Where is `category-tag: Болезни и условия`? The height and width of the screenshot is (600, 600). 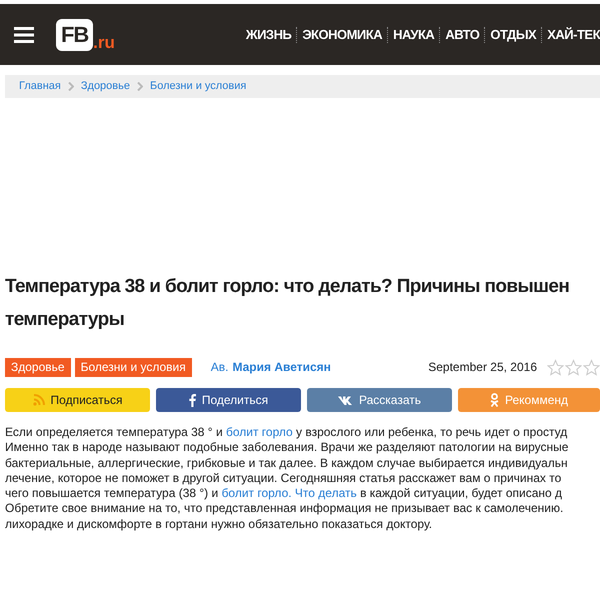
category-tag: Болезни и условия is located at coordinates (133, 367).